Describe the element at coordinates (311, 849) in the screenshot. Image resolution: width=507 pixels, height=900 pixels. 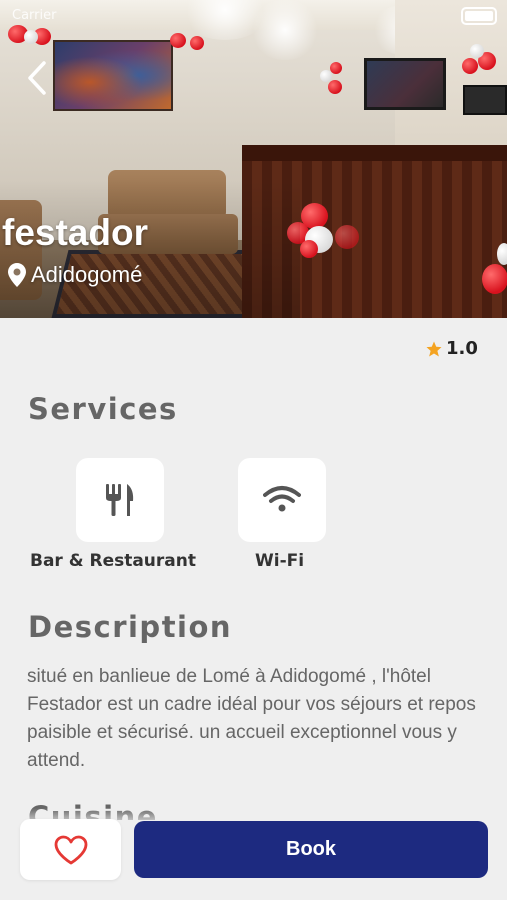
I see `book-button: Book` at that location.